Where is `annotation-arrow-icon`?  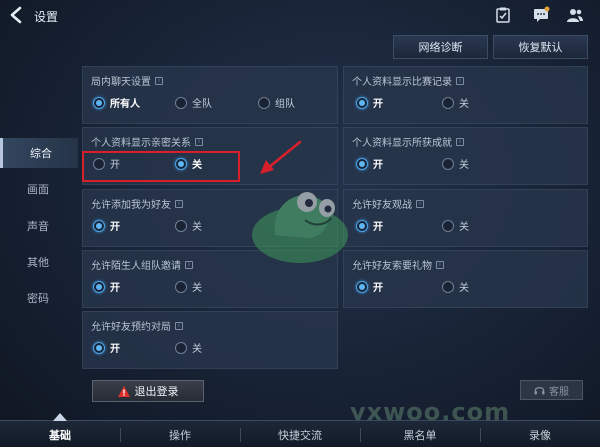 annotation-arrow-icon is located at coordinates (281, 157).